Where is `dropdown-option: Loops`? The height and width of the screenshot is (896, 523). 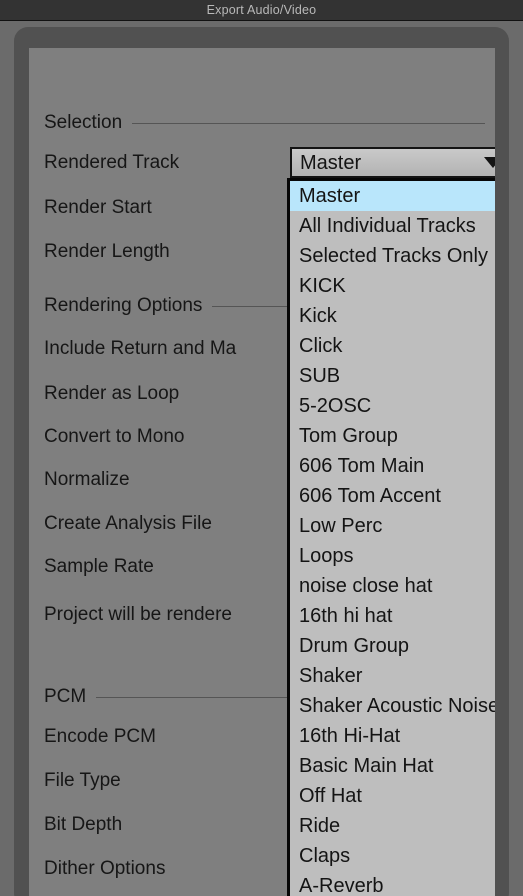
dropdown-option: Loops is located at coordinates (392, 556).